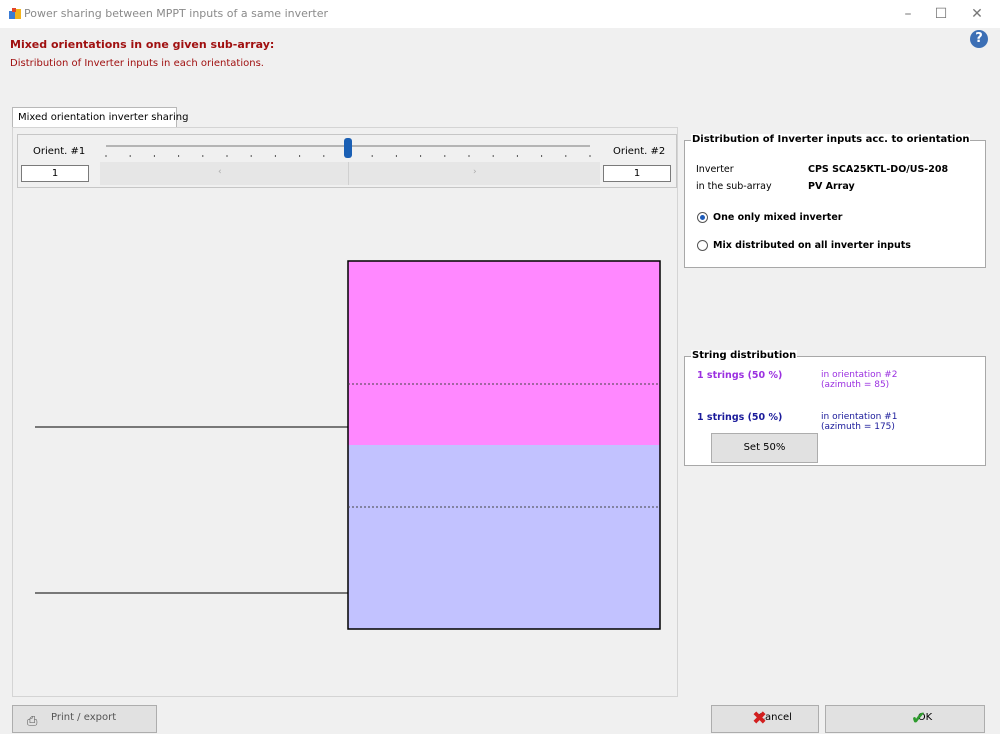 The width and height of the screenshot is (1000, 734). Describe the element at coordinates (59, 151) in the screenshot. I see `orient1-label: Orient. #1` at that location.